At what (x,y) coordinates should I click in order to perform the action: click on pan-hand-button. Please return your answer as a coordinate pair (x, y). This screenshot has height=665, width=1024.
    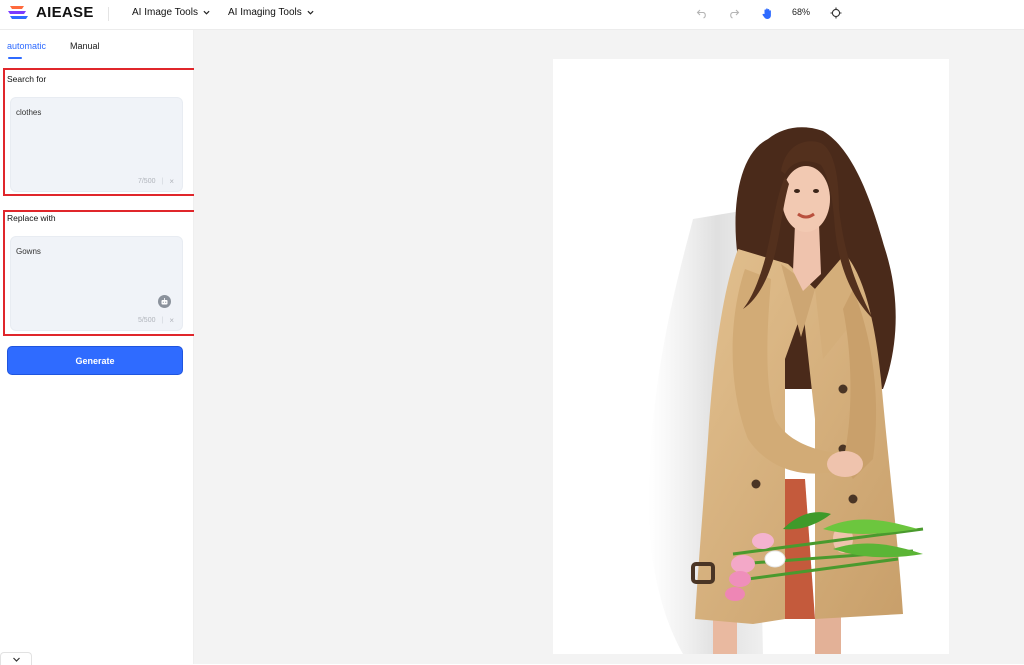
    Looking at the image, I should click on (767, 13).